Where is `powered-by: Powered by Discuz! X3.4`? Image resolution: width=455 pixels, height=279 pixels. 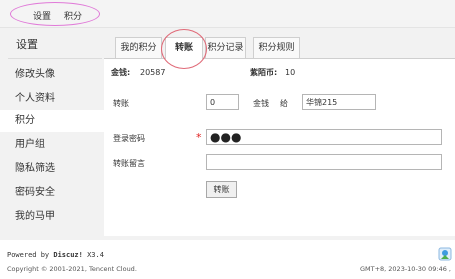
powered-by: Powered by Discuz! X3.4 is located at coordinates (55, 255).